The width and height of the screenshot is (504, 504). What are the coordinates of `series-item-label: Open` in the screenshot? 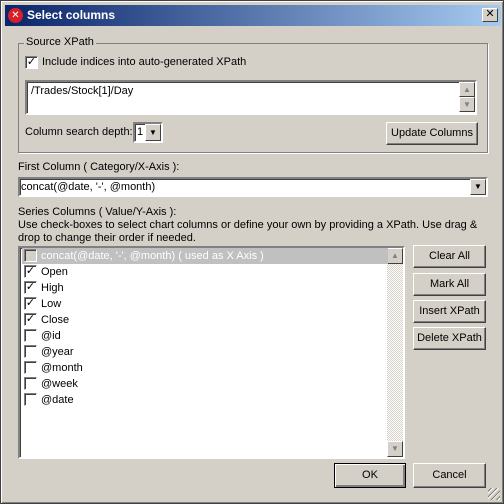 It's located at (54, 272).